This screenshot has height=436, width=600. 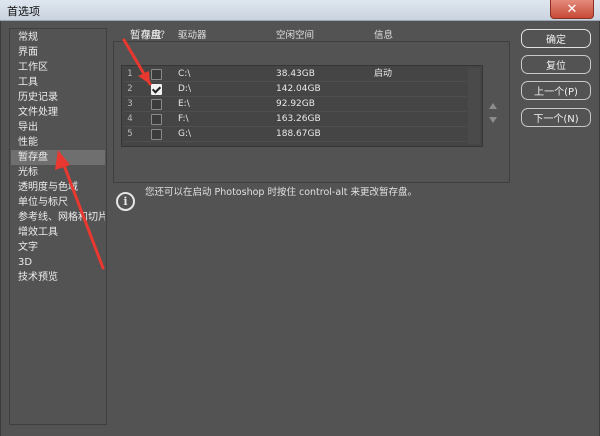 I want to click on info-glyph: i, so click(x=125, y=201).